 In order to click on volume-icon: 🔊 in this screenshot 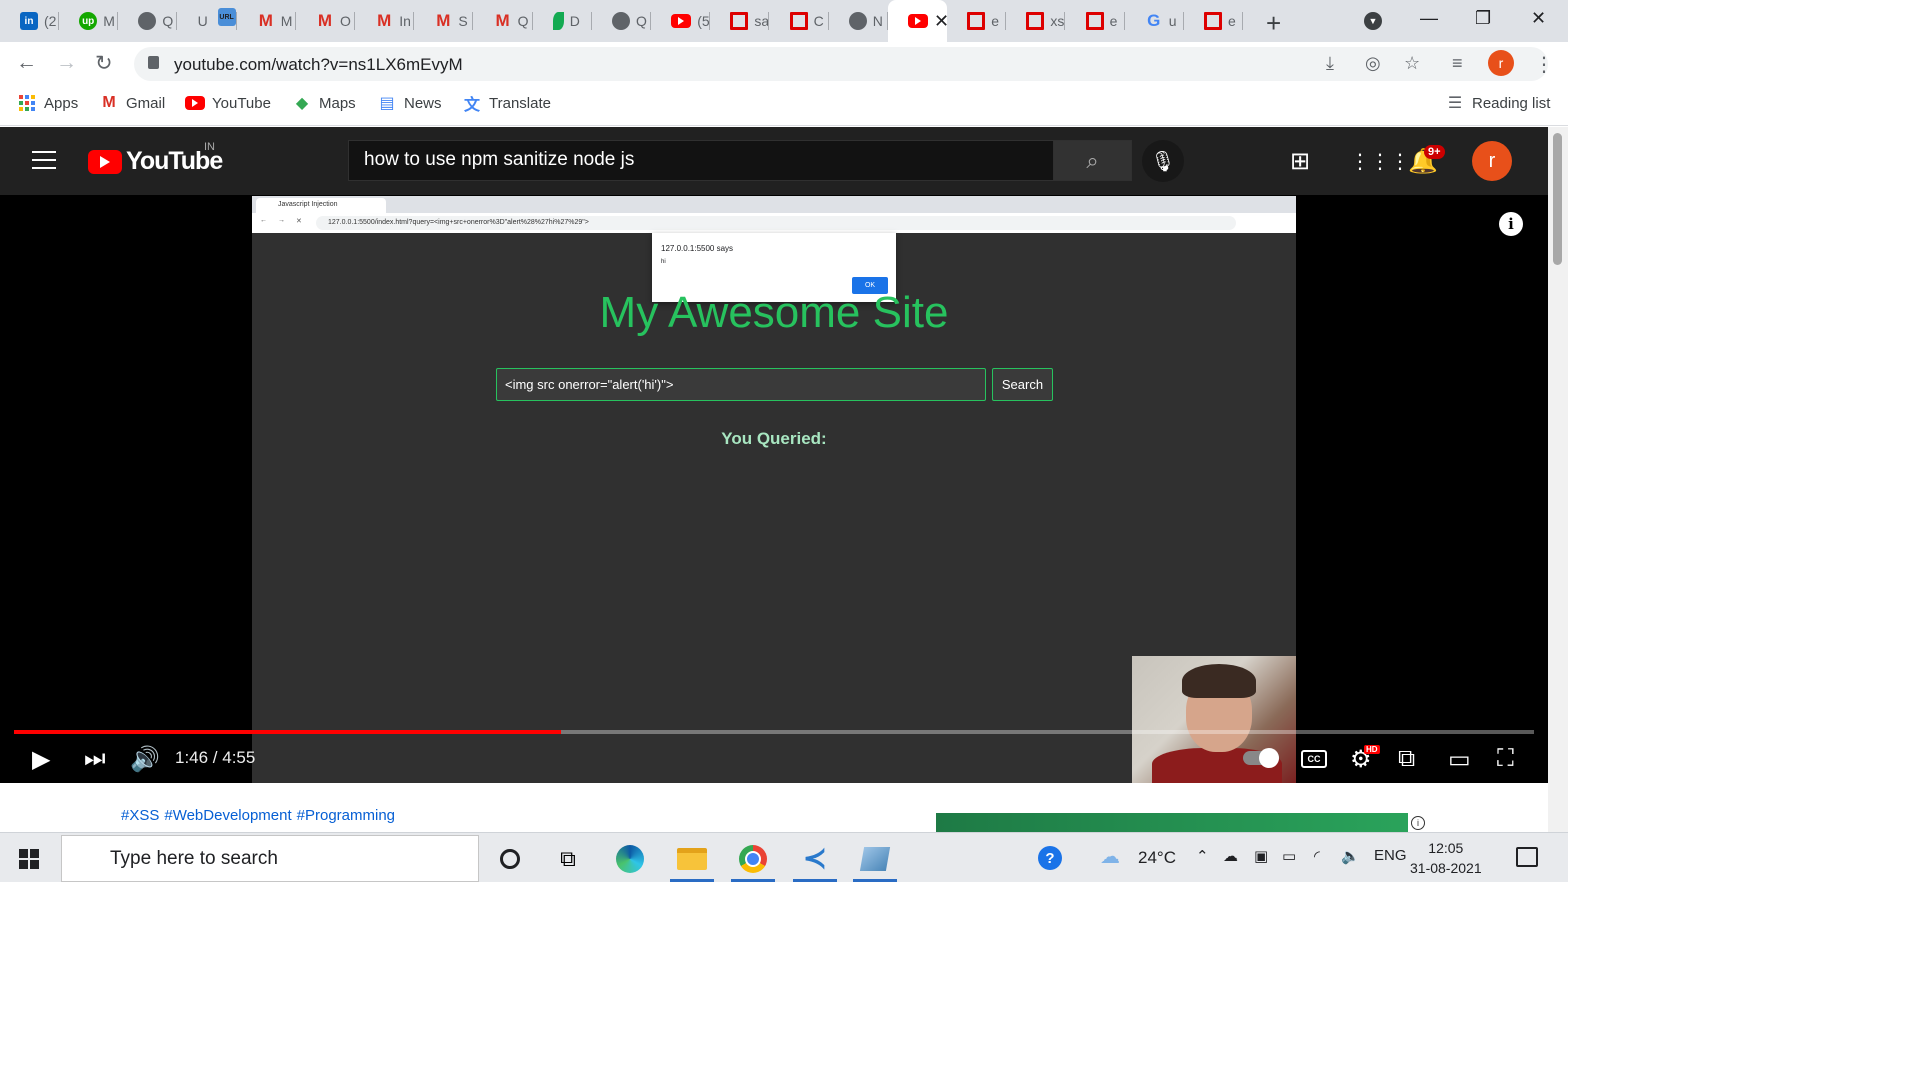, I will do `click(145, 759)`.